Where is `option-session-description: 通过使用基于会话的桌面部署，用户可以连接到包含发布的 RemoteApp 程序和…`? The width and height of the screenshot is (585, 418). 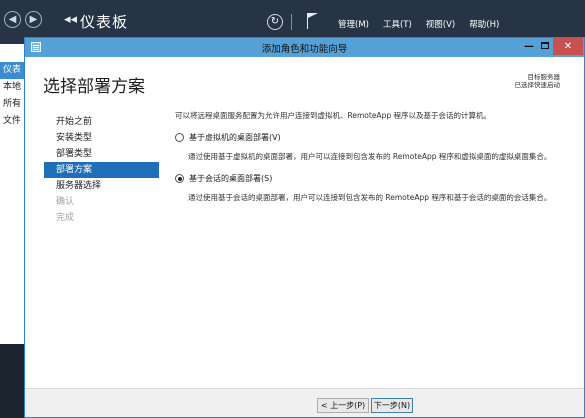 option-session-description: 通过使用基于会话的桌面部署，用户可以连接到包含发布的 RemoteApp 程序和… is located at coordinates (370, 197).